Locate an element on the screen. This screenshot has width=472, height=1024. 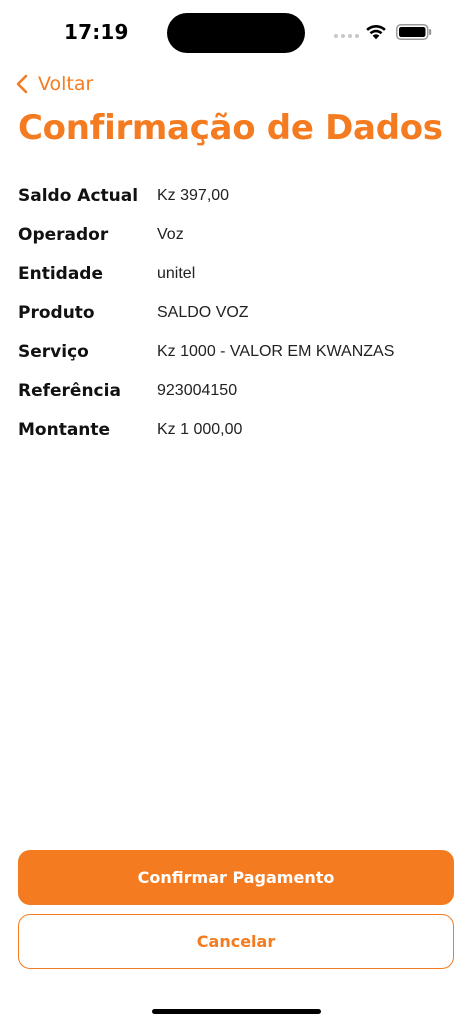
detail-value: Voz is located at coordinates (170, 234).